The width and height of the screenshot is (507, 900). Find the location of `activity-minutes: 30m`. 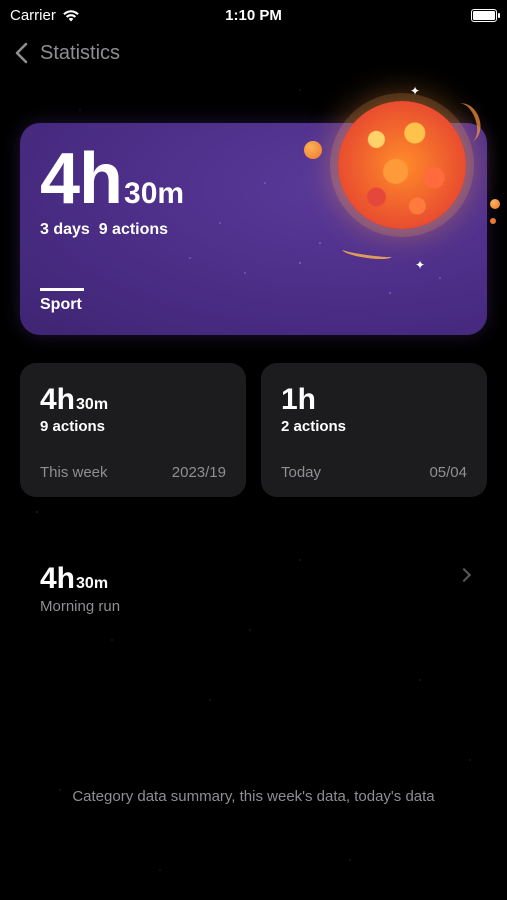

activity-minutes: 30m is located at coordinates (92, 583).